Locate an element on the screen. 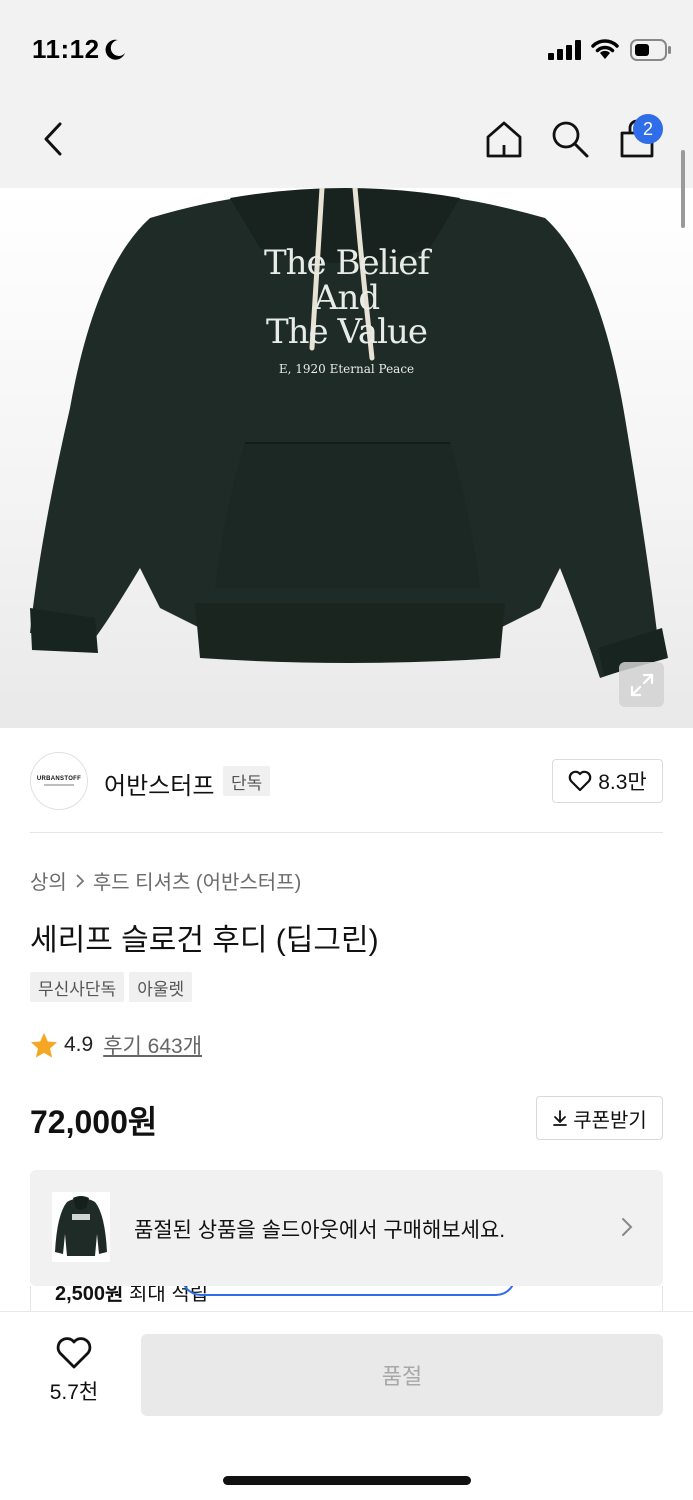 The height and width of the screenshot is (1500, 693). search-button is located at coordinates (570, 139).